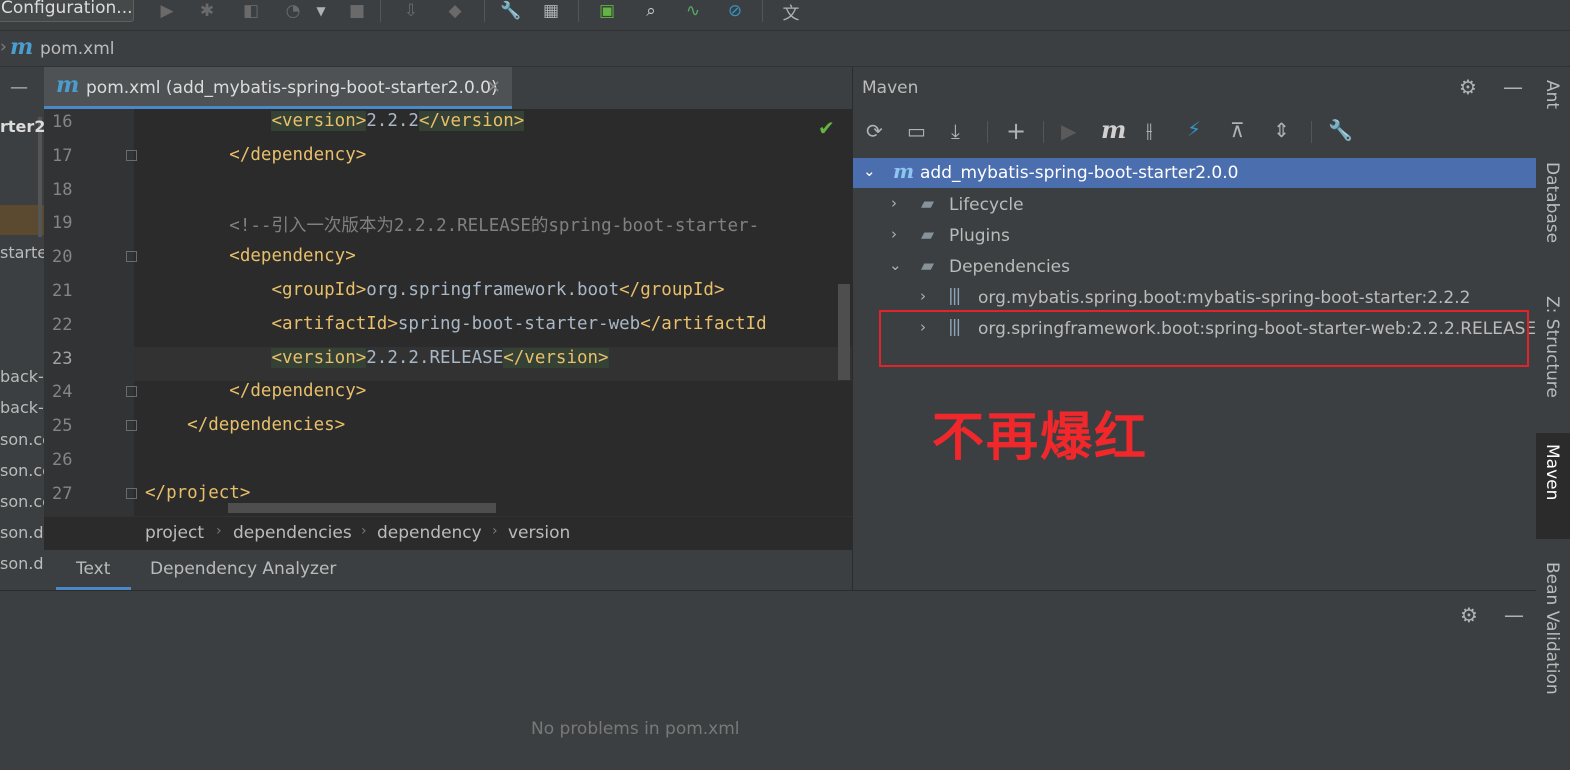 The image size is (1570, 770). Describe the element at coordinates (77, 49) in the screenshot. I see `nav-file-label: pom.xml` at that location.